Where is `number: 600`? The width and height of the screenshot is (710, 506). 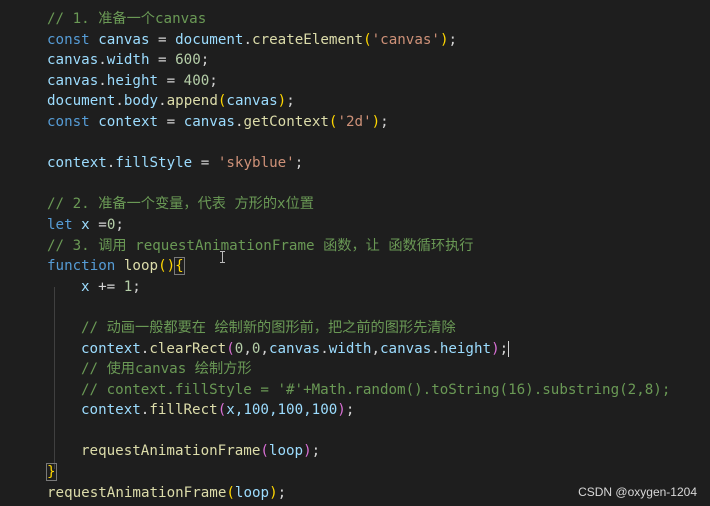 number: 600 is located at coordinates (188, 60).